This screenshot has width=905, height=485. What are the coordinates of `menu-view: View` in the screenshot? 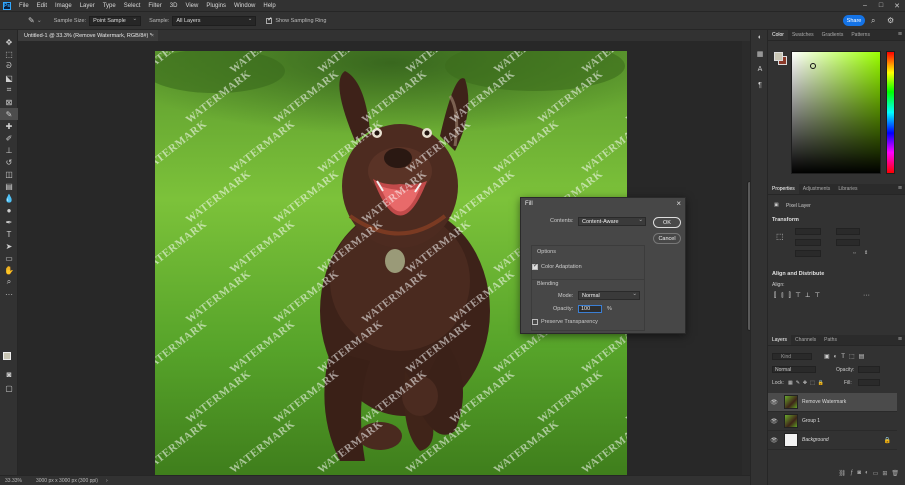 It's located at (191, 6).